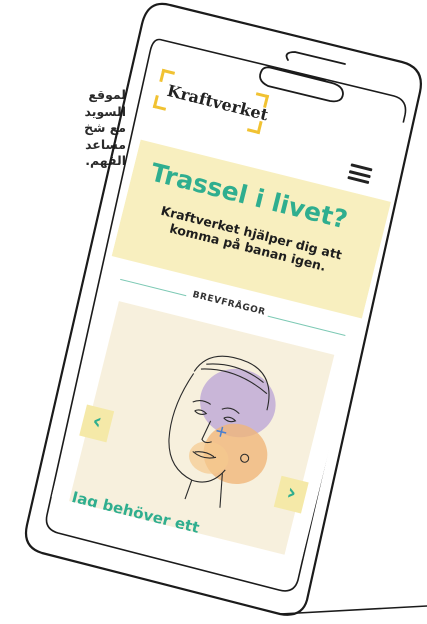 The image size is (427, 624). What do you see at coordinates (222, 431) in the screenshot?
I see `portrait-illustration` at bounding box center [222, 431].